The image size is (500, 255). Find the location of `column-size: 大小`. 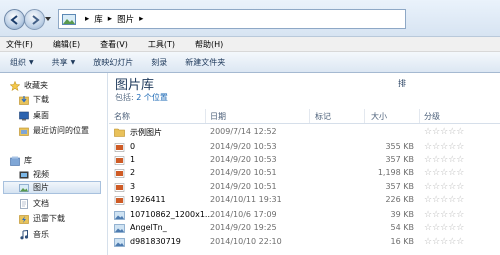

column-size: 大小 is located at coordinates (379, 116).